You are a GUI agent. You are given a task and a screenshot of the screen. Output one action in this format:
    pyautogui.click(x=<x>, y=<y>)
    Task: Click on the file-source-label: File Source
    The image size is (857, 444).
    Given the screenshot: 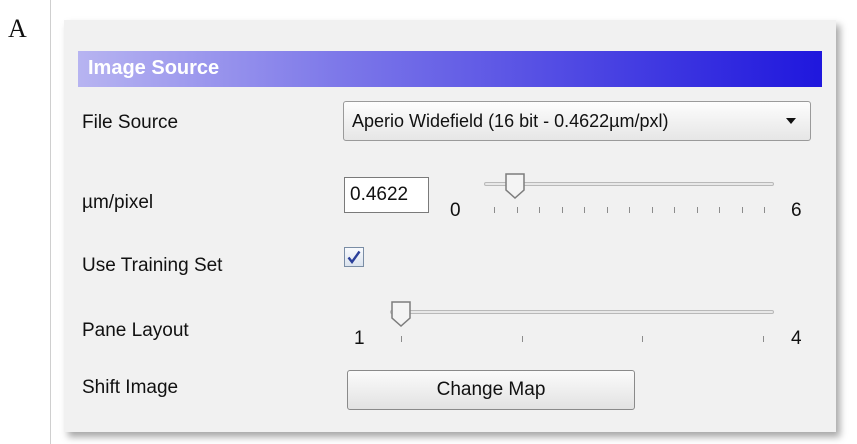 What is the action you would take?
    pyautogui.click(x=130, y=122)
    